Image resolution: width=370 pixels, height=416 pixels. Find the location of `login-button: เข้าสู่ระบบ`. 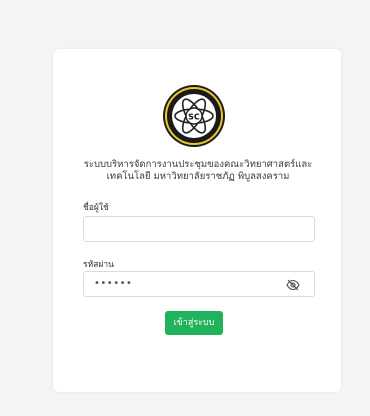

login-button: เข้าสู่ระบบ is located at coordinates (194, 323).